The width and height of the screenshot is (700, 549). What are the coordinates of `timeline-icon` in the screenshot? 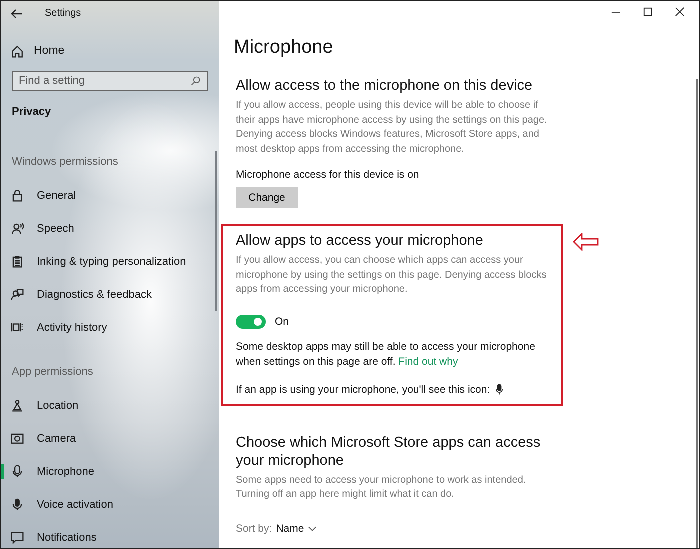 It's located at (17, 327).